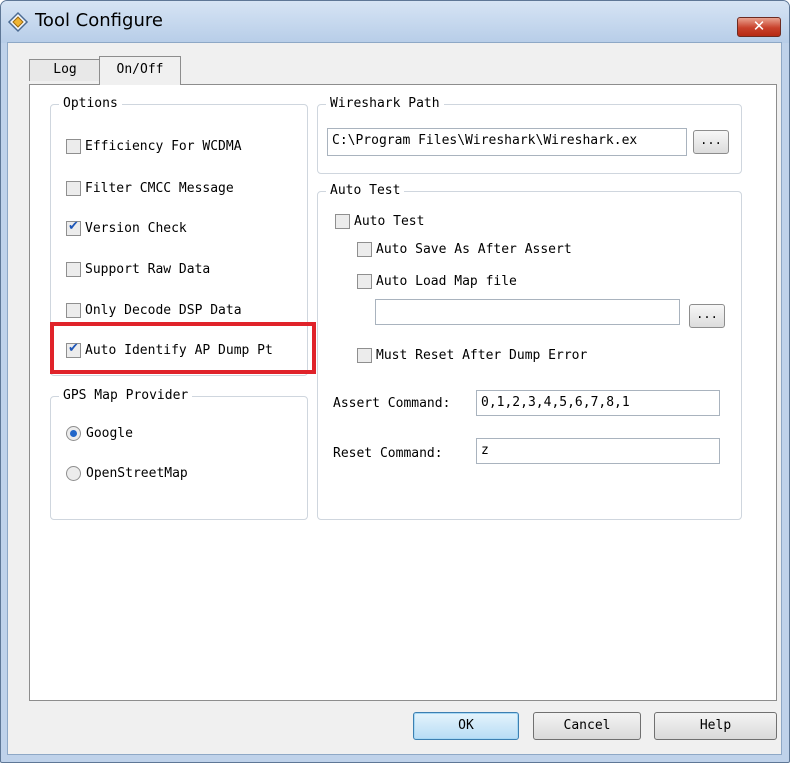  Describe the element at coordinates (136, 228) in the screenshot. I see `checkbox-version-check-label: Version Check` at that location.